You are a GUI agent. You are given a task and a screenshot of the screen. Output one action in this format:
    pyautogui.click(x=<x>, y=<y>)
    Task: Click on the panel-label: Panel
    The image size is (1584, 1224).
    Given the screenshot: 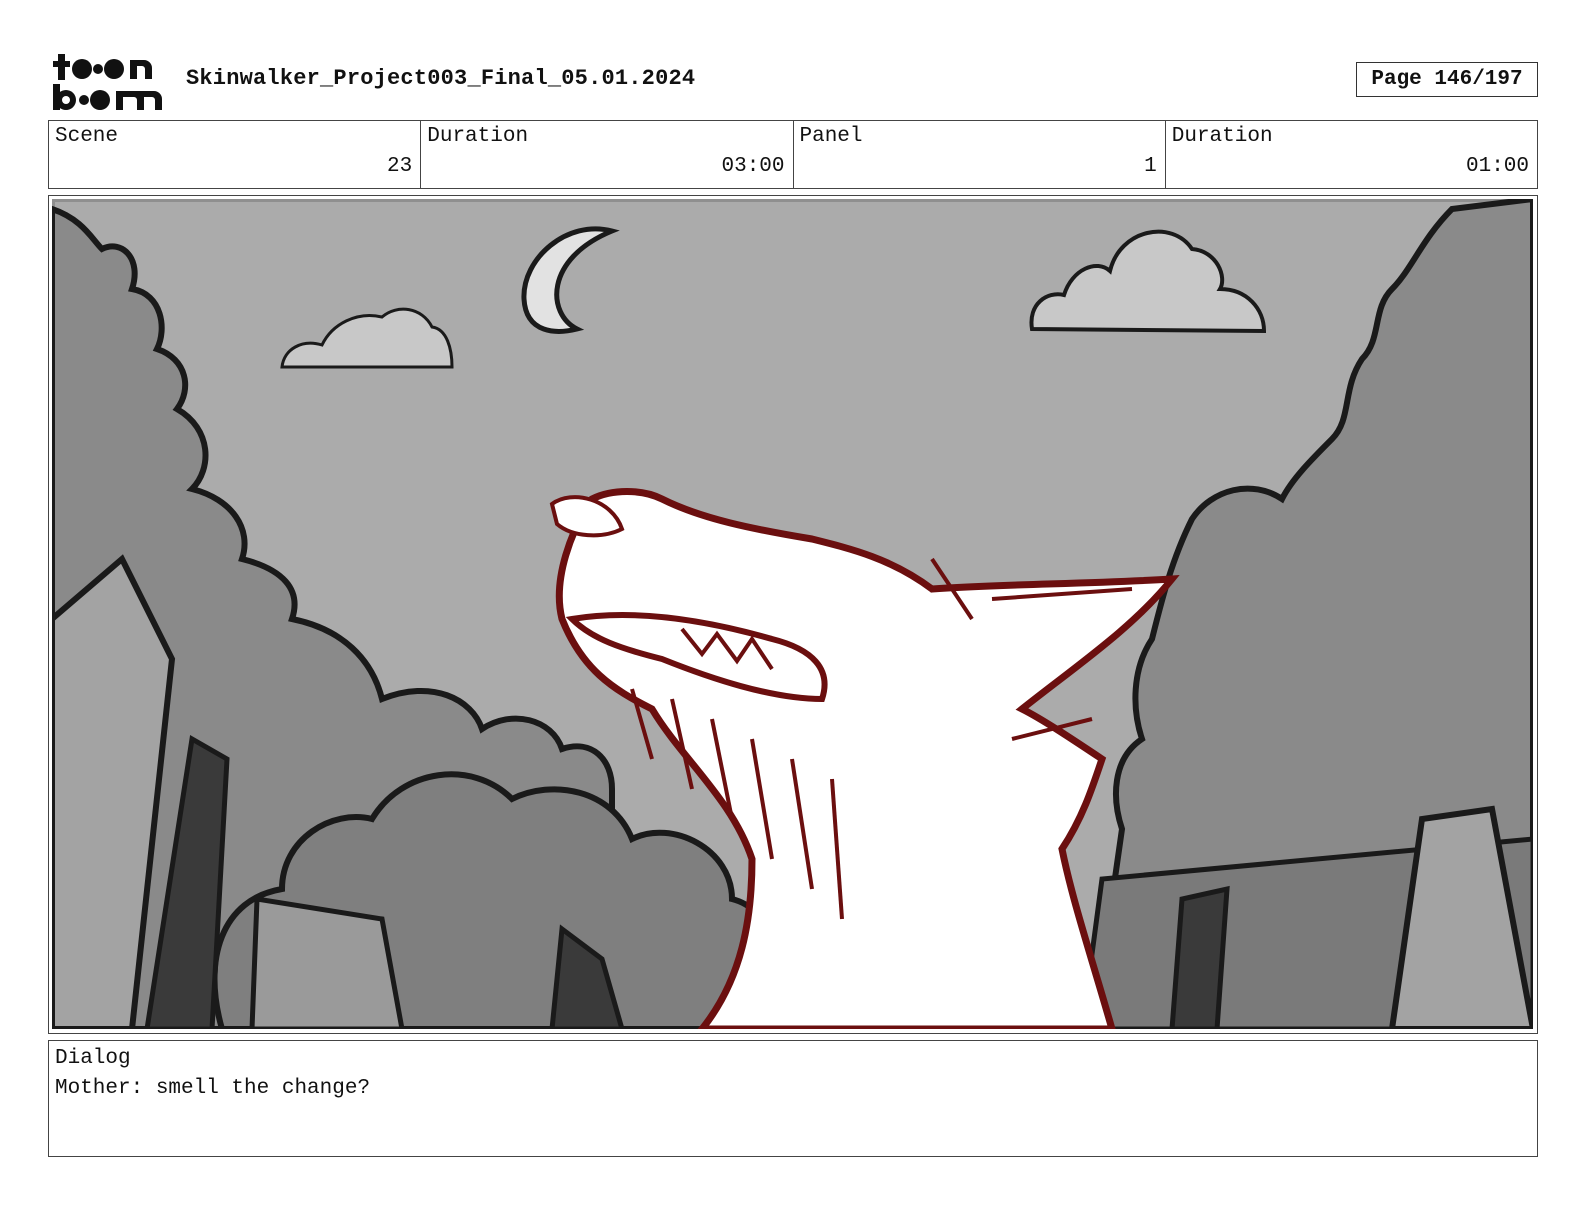 What is the action you would take?
    pyautogui.click(x=831, y=136)
    